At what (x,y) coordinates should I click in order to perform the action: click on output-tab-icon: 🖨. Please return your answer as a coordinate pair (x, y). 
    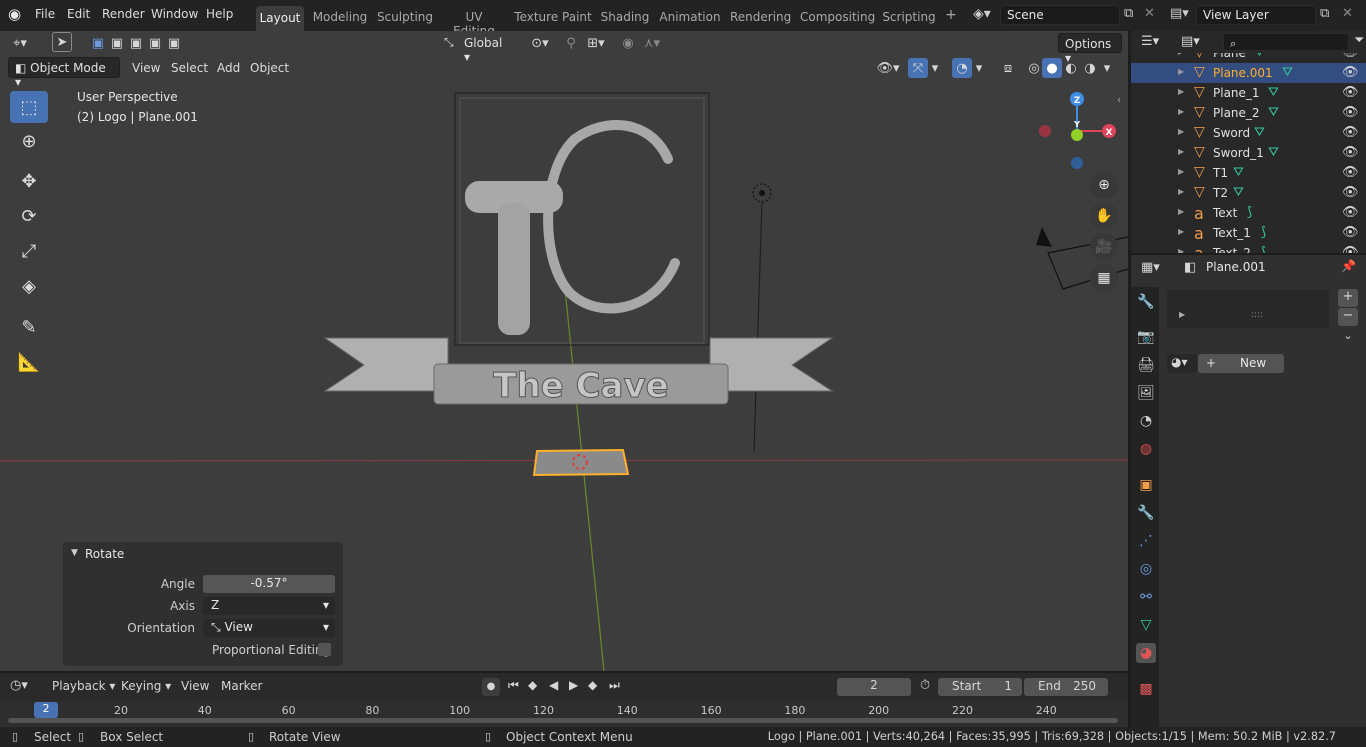
    Looking at the image, I should click on (1146, 365).